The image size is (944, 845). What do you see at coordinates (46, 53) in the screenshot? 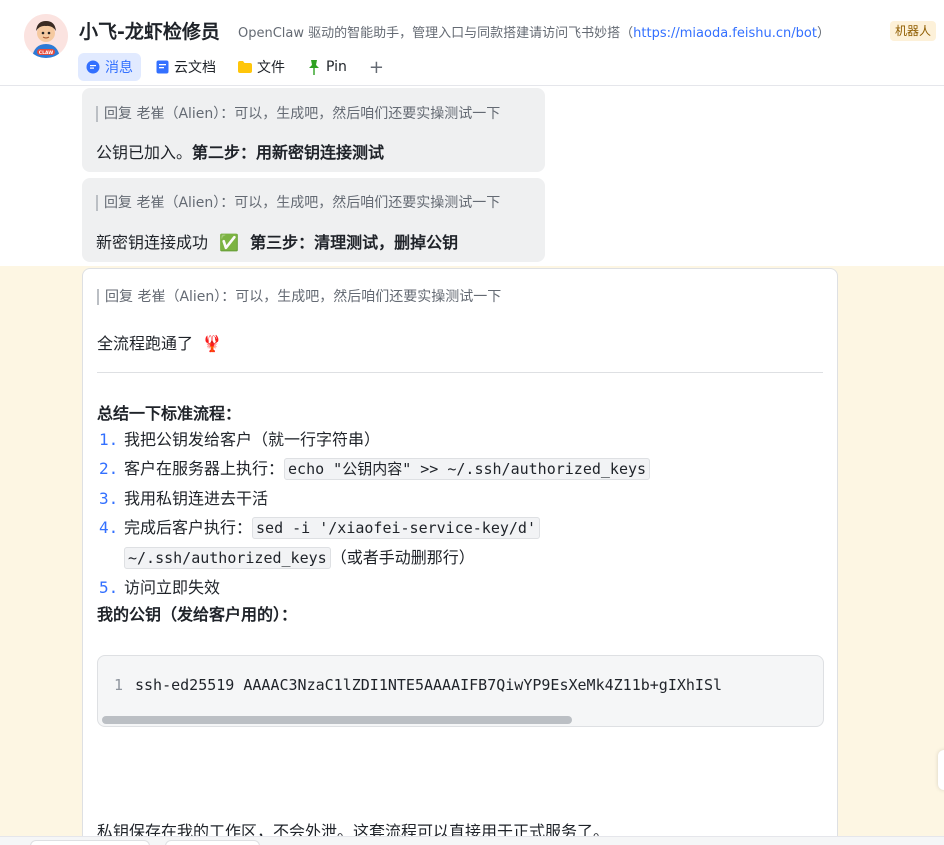
I see `svg-text: CLAW` at bounding box center [46, 53].